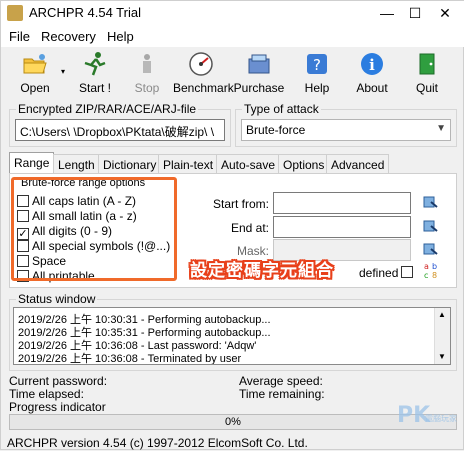  Describe the element at coordinates (85, 12) in the screenshot. I see `window-title: ARCHPR 4.54 Trial` at that location.